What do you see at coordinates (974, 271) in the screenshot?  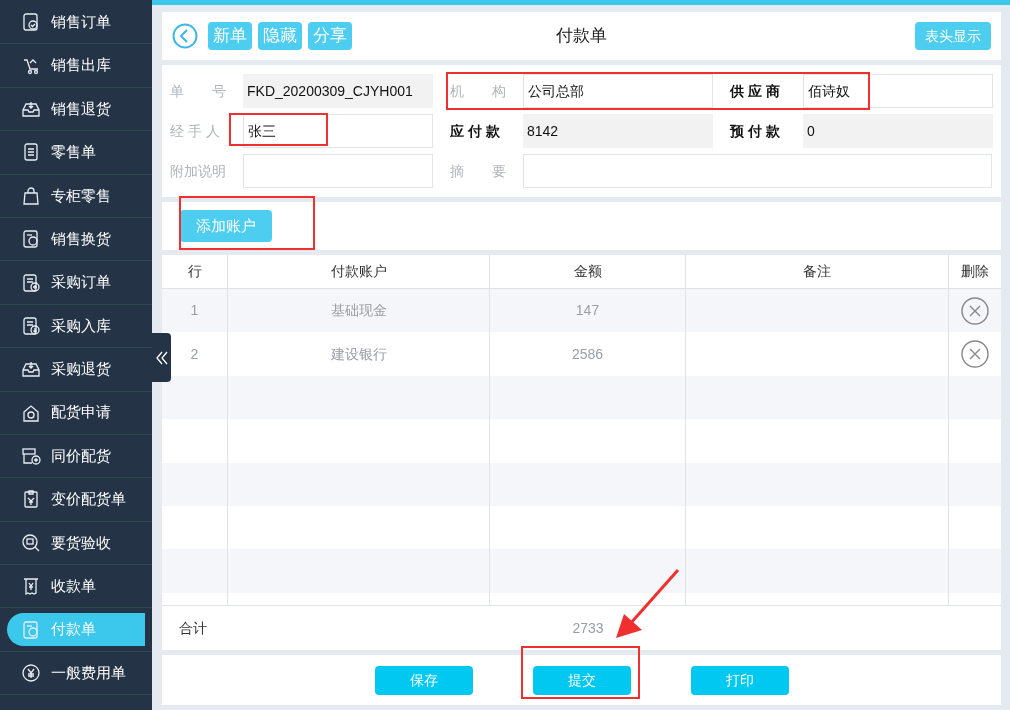 I see `column-header: 删除` at bounding box center [974, 271].